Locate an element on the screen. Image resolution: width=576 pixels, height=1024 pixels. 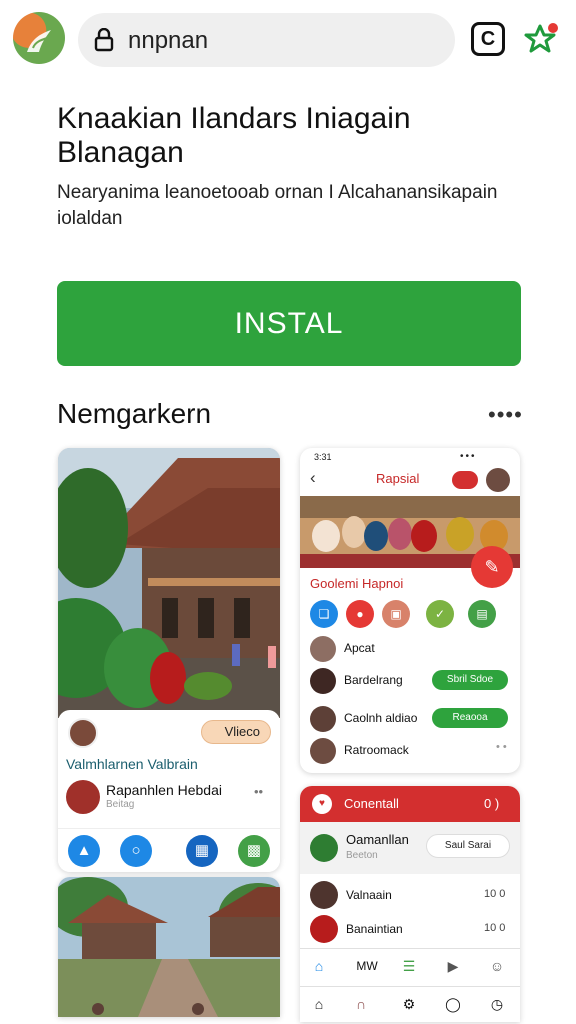
list-item: Banaintian 10 0 is located at coordinates (410, 929).